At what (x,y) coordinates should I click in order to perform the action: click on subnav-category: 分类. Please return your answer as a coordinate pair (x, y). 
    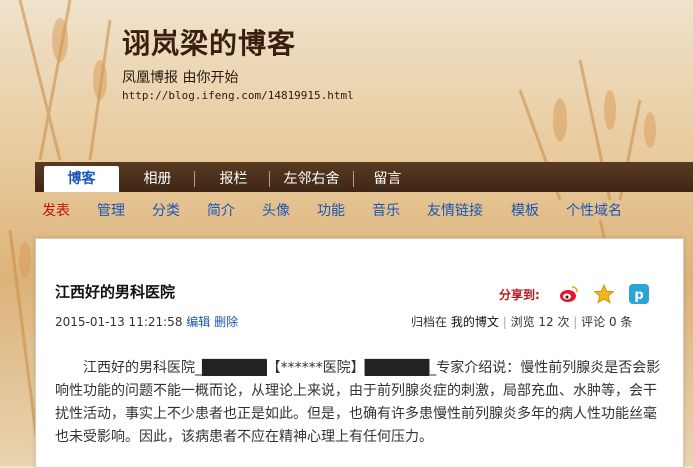
    Looking at the image, I should click on (166, 210).